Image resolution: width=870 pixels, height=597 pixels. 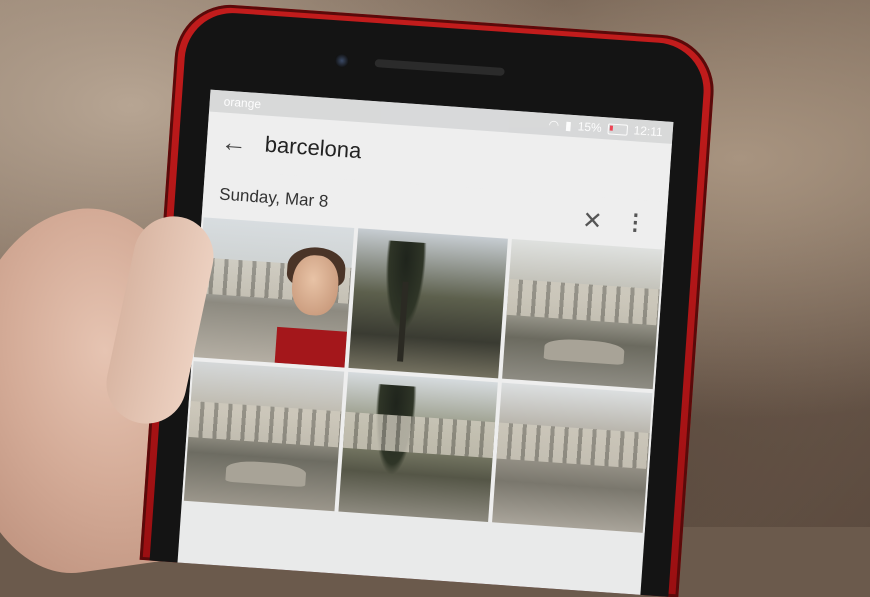 What do you see at coordinates (342, 61) in the screenshot?
I see `front-camera` at bounding box center [342, 61].